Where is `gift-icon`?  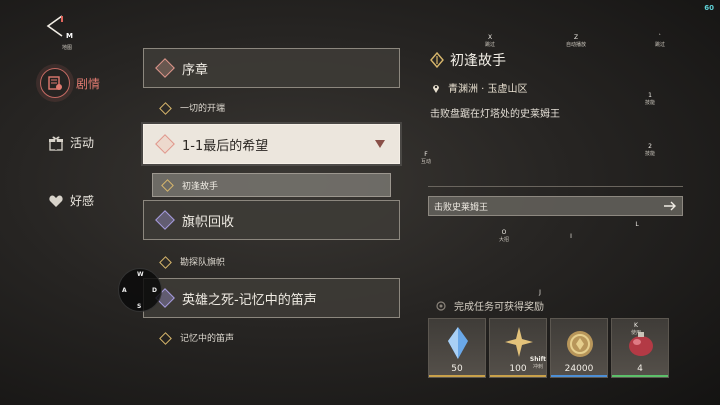
gift-icon is located at coordinates (56, 143).